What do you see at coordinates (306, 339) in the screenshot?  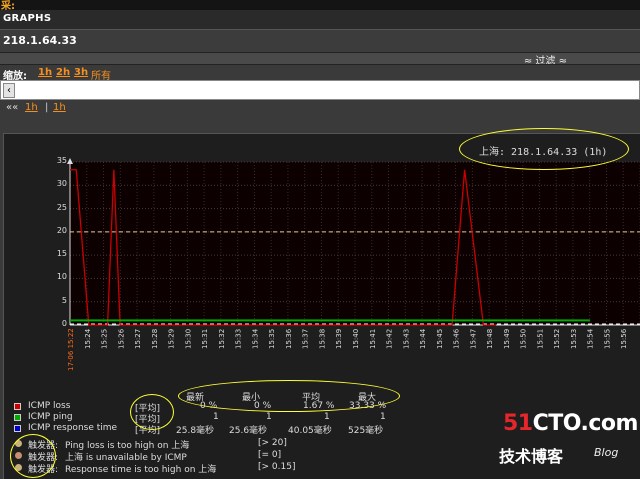 I see `x-tick-label: 15:37` at bounding box center [306, 339].